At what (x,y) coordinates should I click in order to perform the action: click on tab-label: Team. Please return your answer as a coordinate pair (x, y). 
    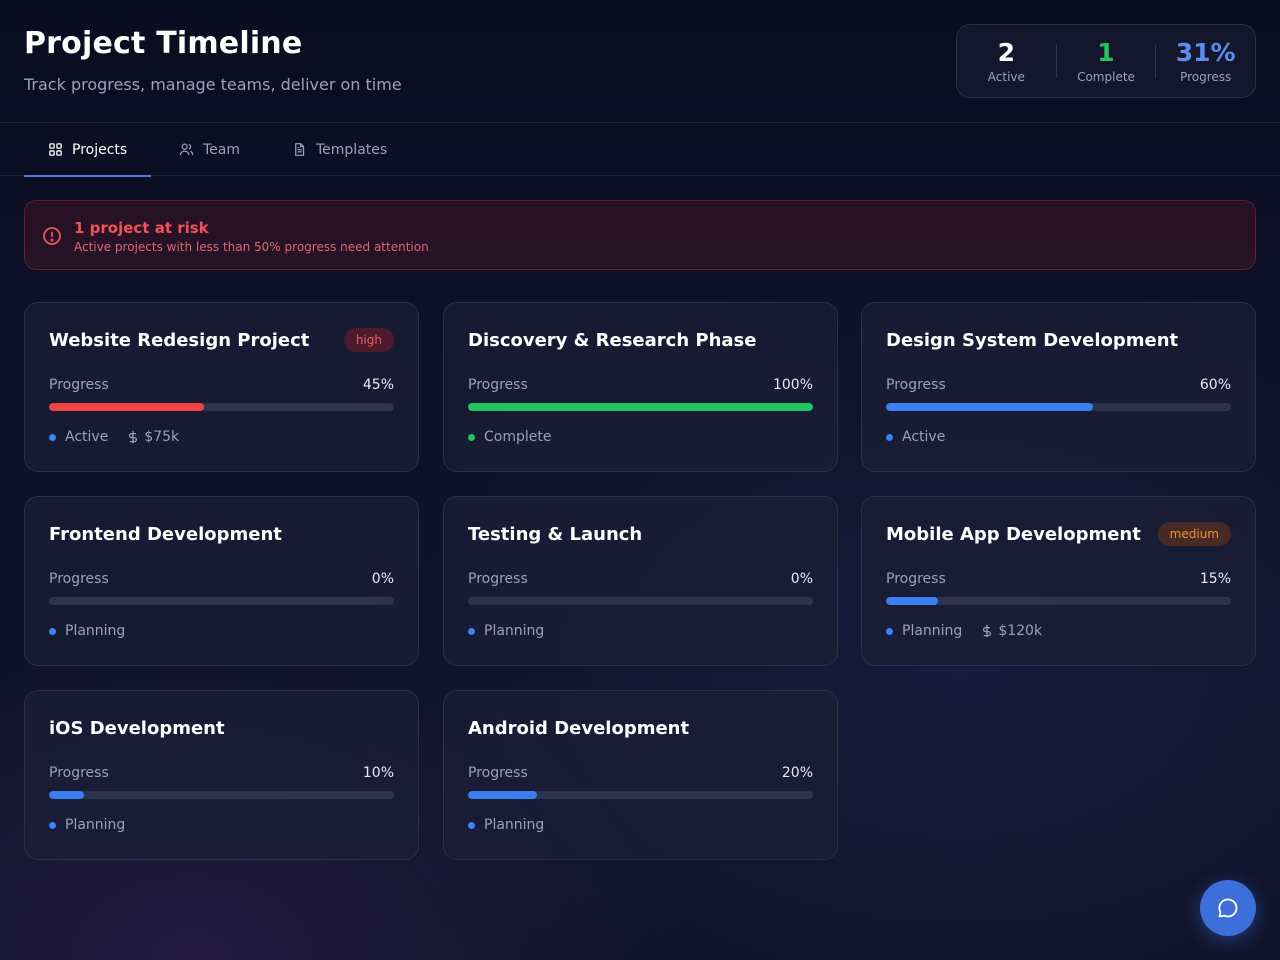
    Looking at the image, I should click on (222, 149).